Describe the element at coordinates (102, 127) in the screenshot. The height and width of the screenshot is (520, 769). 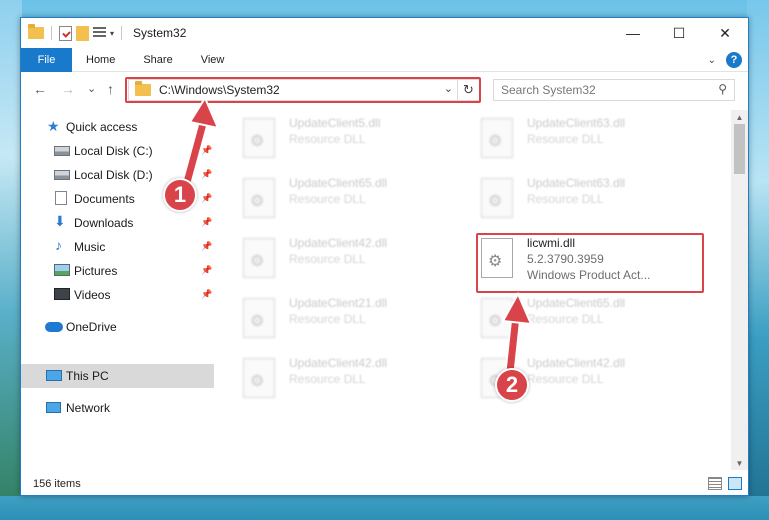
I see `sidebar-item-label: Quick access` at that location.